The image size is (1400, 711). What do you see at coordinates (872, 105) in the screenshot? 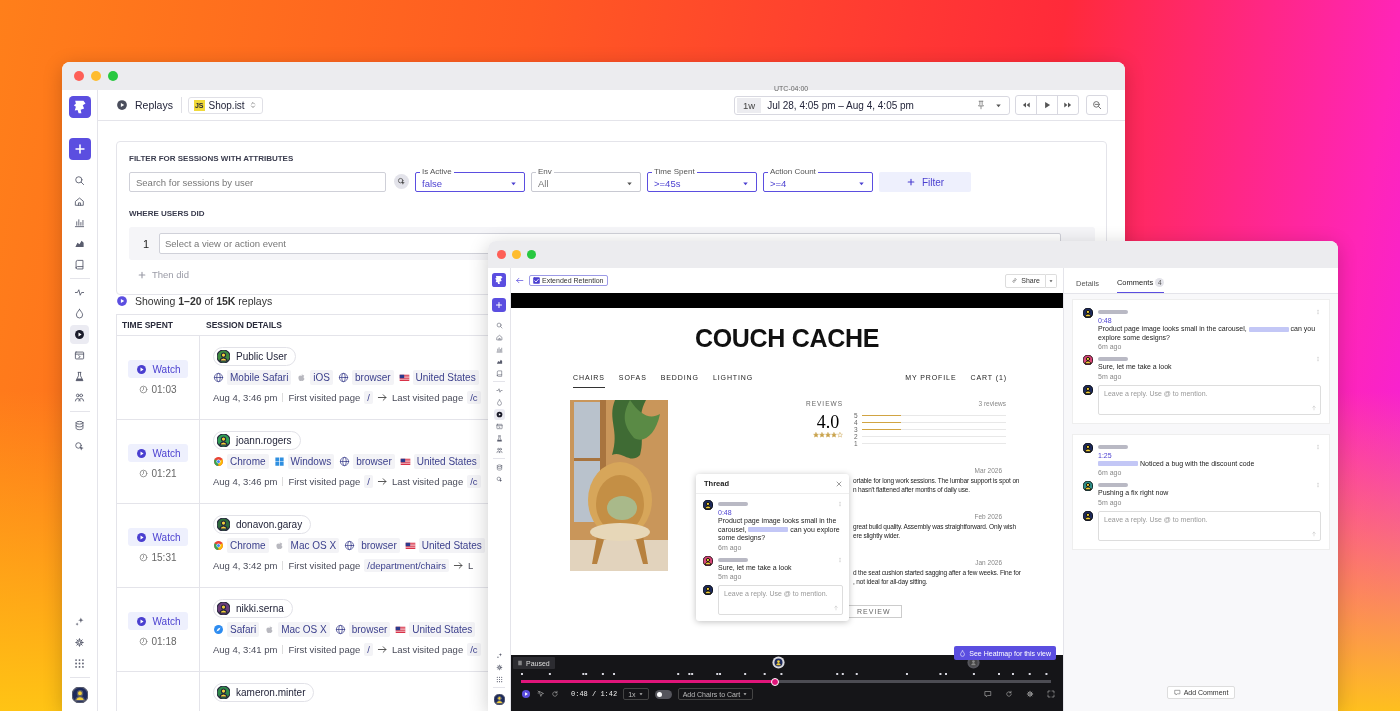
I see `time-range-picker: 1w Jul 28, 4:05 pm – Aug 4, 4:05 pm` at bounding box center [872, 105].